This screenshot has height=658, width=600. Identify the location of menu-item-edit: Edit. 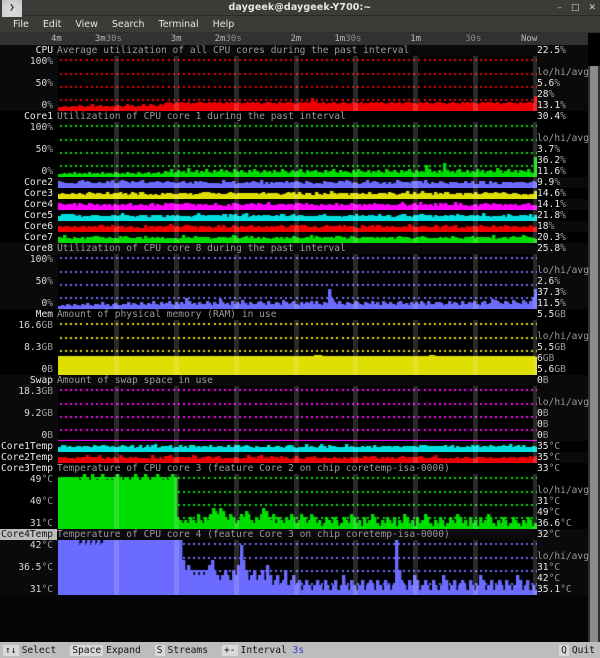
(52, 24).